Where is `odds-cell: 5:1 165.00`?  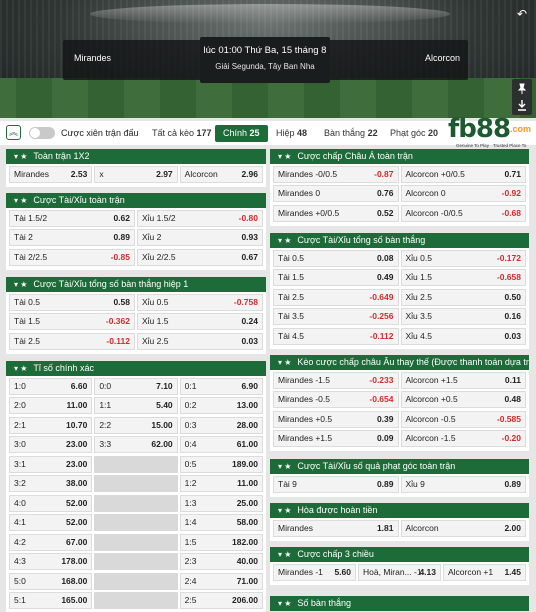
odds-cell: 5:1 165.00 is located at coordinates (51, 600).